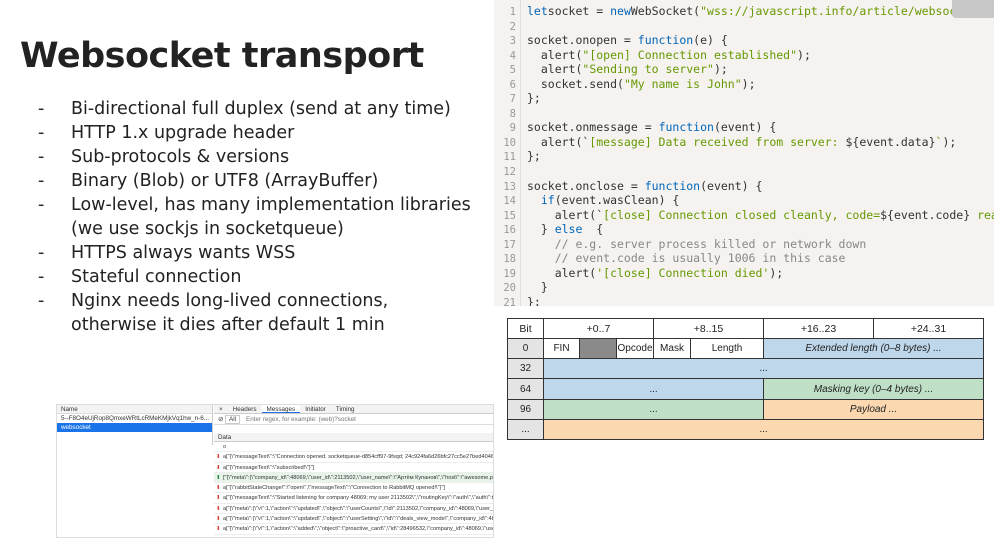  What do you see at coordinates (641, 83) in the screenshot?
I see `code-text: socket.send("My name is John");` at bounding box center [641, 83].